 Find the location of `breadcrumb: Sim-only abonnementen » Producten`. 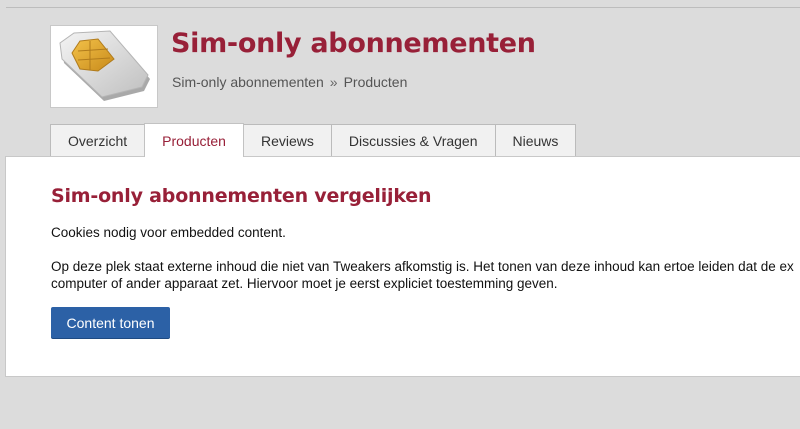

breadcrumb: Sim-only abonnementen » Producten is located at coordinates (289, 82).